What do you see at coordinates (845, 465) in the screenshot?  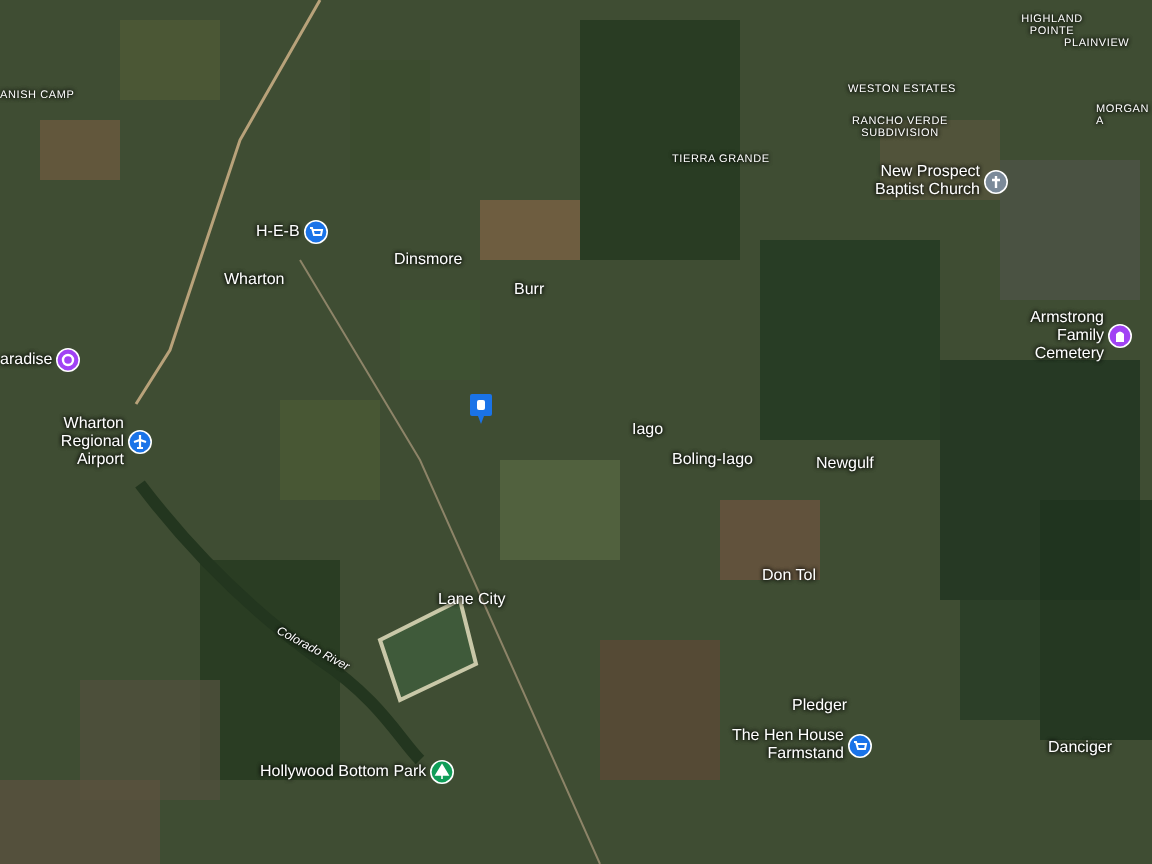 I see `town-label: Newgulf` at bounding box center [845, 465].